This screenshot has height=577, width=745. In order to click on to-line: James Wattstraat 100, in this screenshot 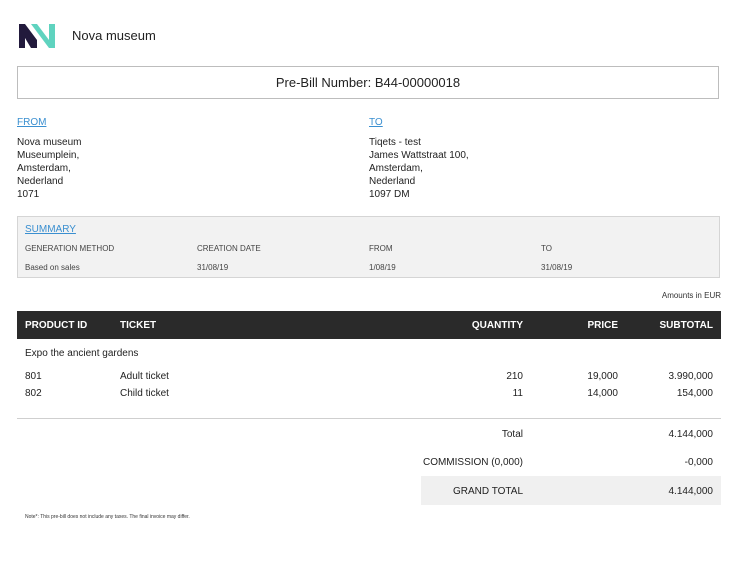, I will do `click(419, 155)`.